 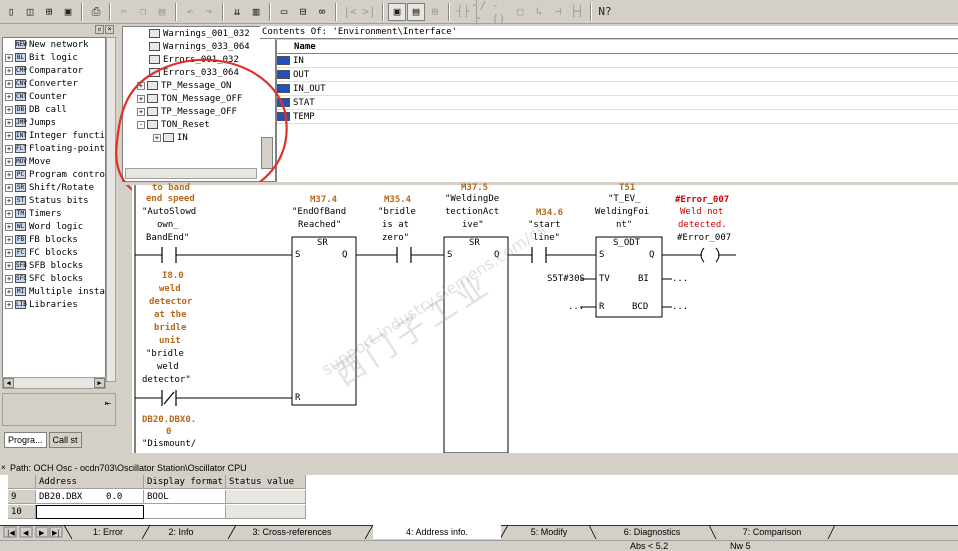 I want to click on catalog-item: + TM Timers, so click(x=54, y=213).